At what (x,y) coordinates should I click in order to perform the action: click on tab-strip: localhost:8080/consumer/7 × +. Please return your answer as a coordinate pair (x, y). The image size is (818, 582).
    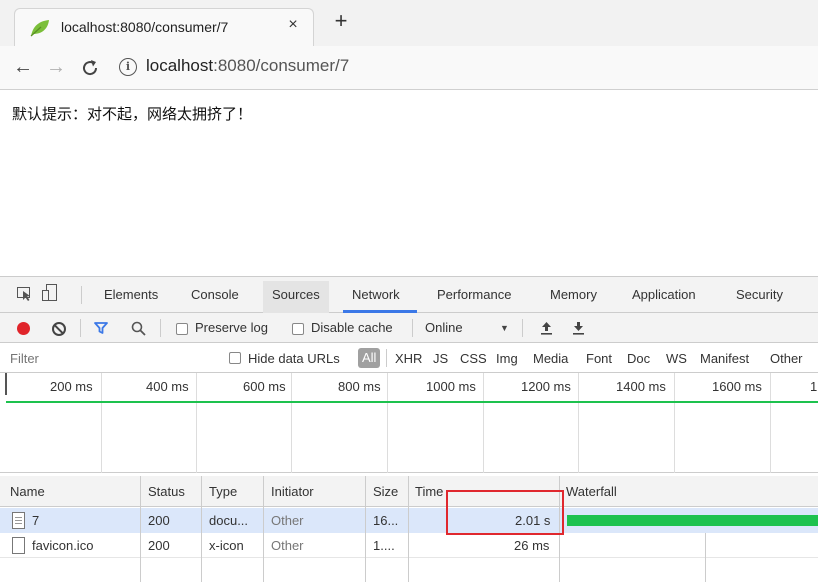
    Looking at the image, I should click on (409, 23).